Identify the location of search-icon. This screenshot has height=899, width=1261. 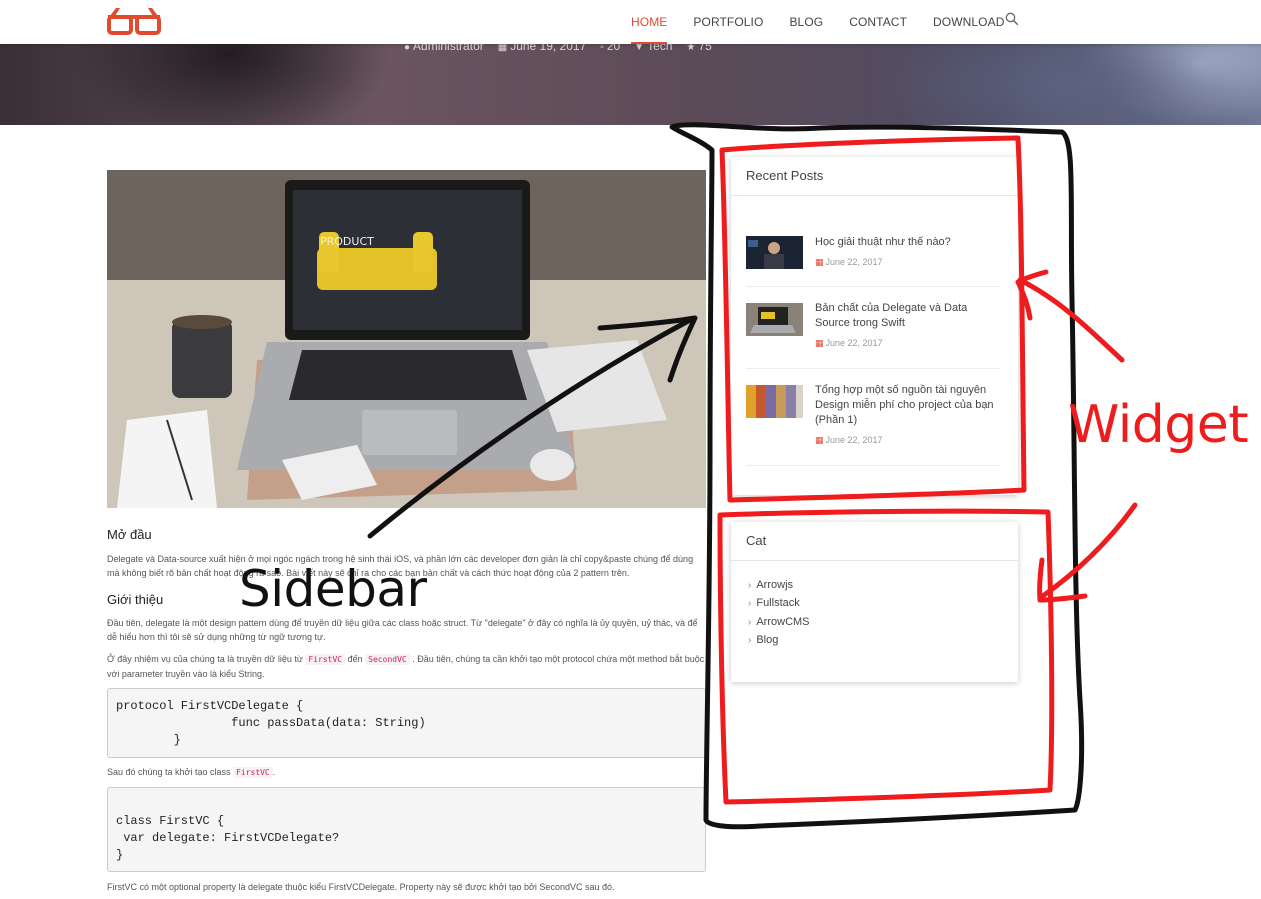
(1012, 19).